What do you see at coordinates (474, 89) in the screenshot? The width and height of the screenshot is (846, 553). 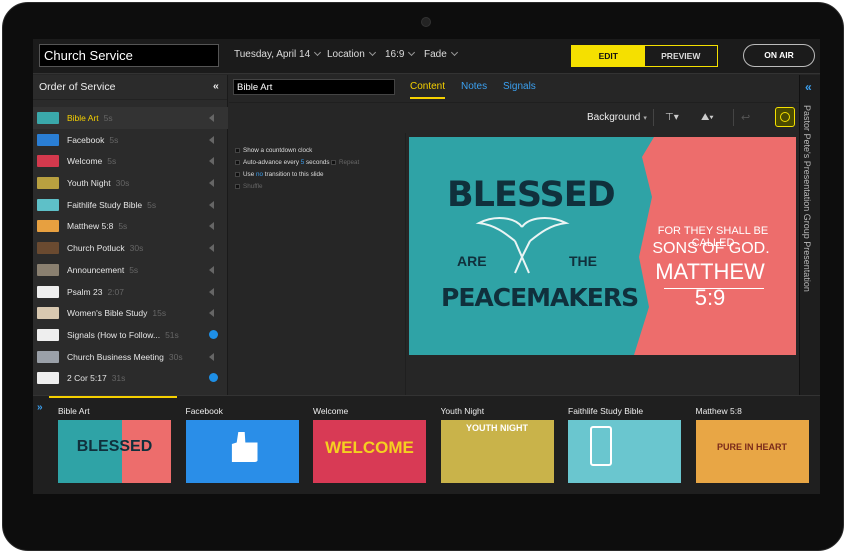 I see `tab-notes: Notes` at bounding box center [474, 89].